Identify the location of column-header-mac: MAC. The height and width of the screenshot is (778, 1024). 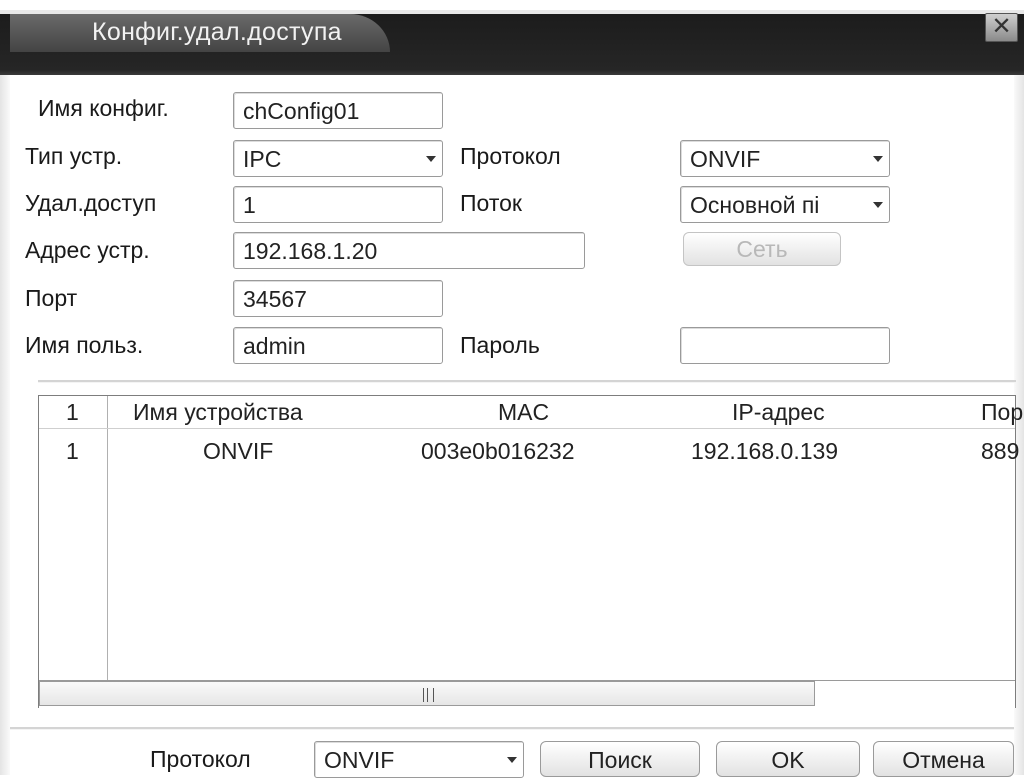
(523, 412).